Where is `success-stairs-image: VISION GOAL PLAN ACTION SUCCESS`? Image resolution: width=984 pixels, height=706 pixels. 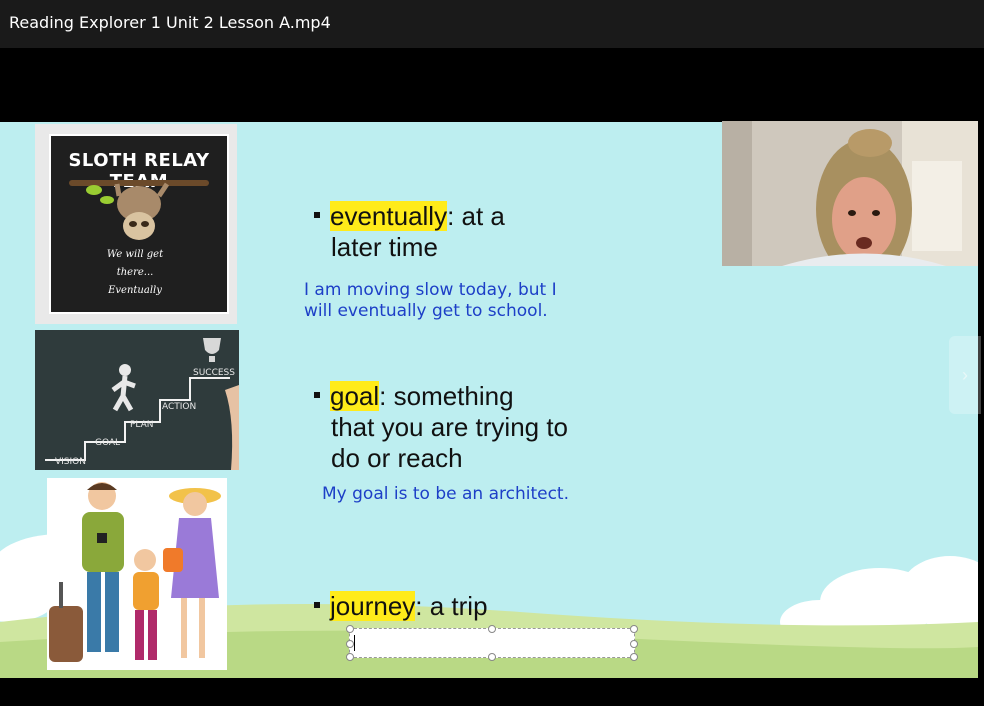 success-stairs-image: VISION GOAL PLAN ACTION SUCCESS is located at coordinates (137, 400).